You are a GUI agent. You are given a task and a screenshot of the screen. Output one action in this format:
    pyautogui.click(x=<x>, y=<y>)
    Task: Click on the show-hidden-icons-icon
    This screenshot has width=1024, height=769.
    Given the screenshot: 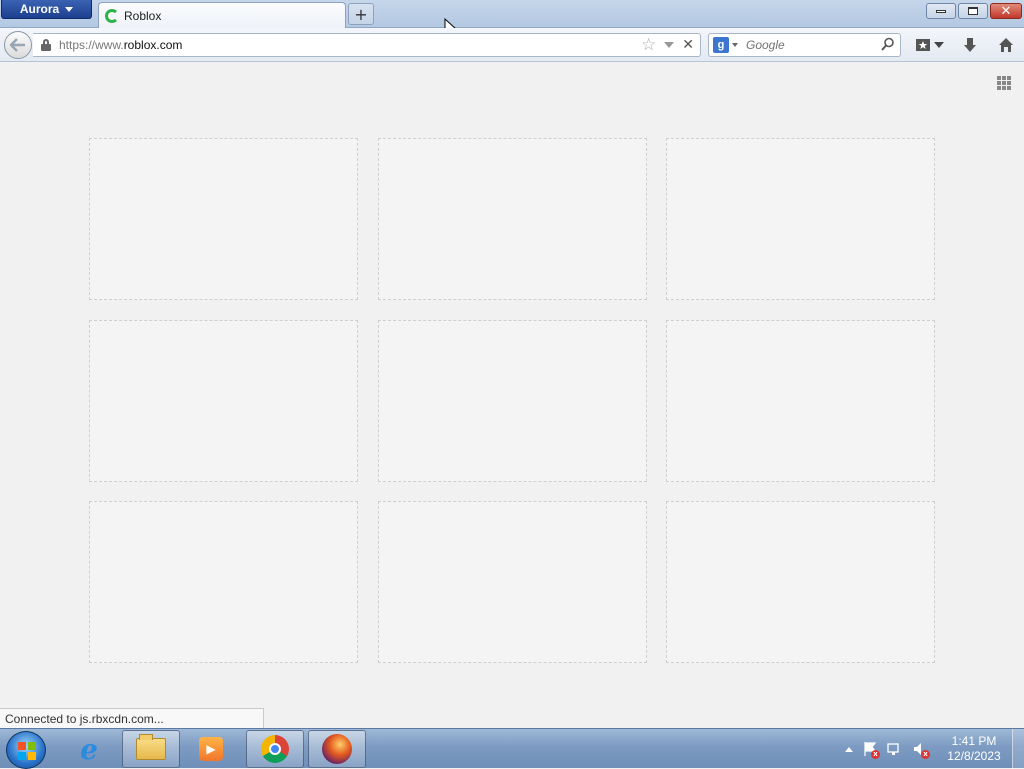 What is the action you would take?
    pyautogui.click(x=849, y=749)
    